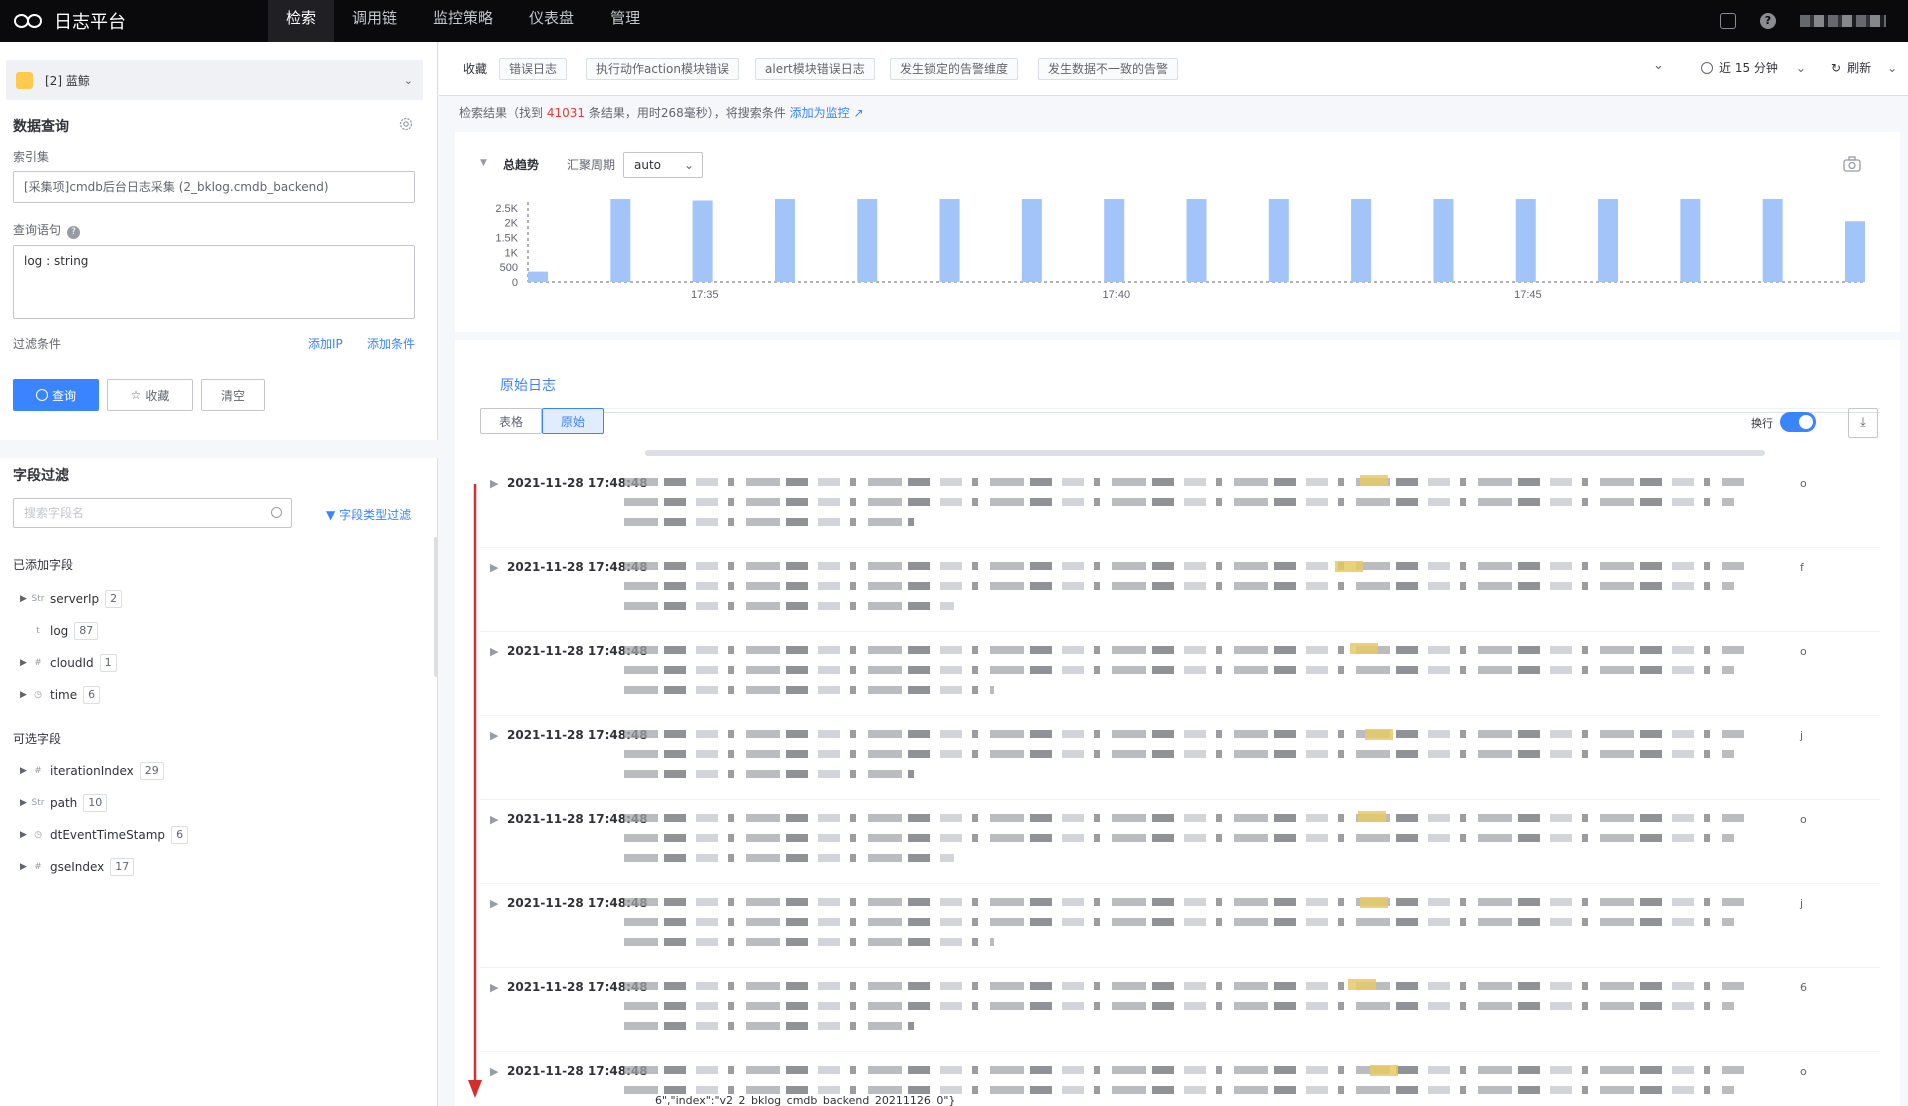  Describe the element at coordinates (152, 513) in the screenshot. I see `field-search-input: 搜索字段名` at that location.